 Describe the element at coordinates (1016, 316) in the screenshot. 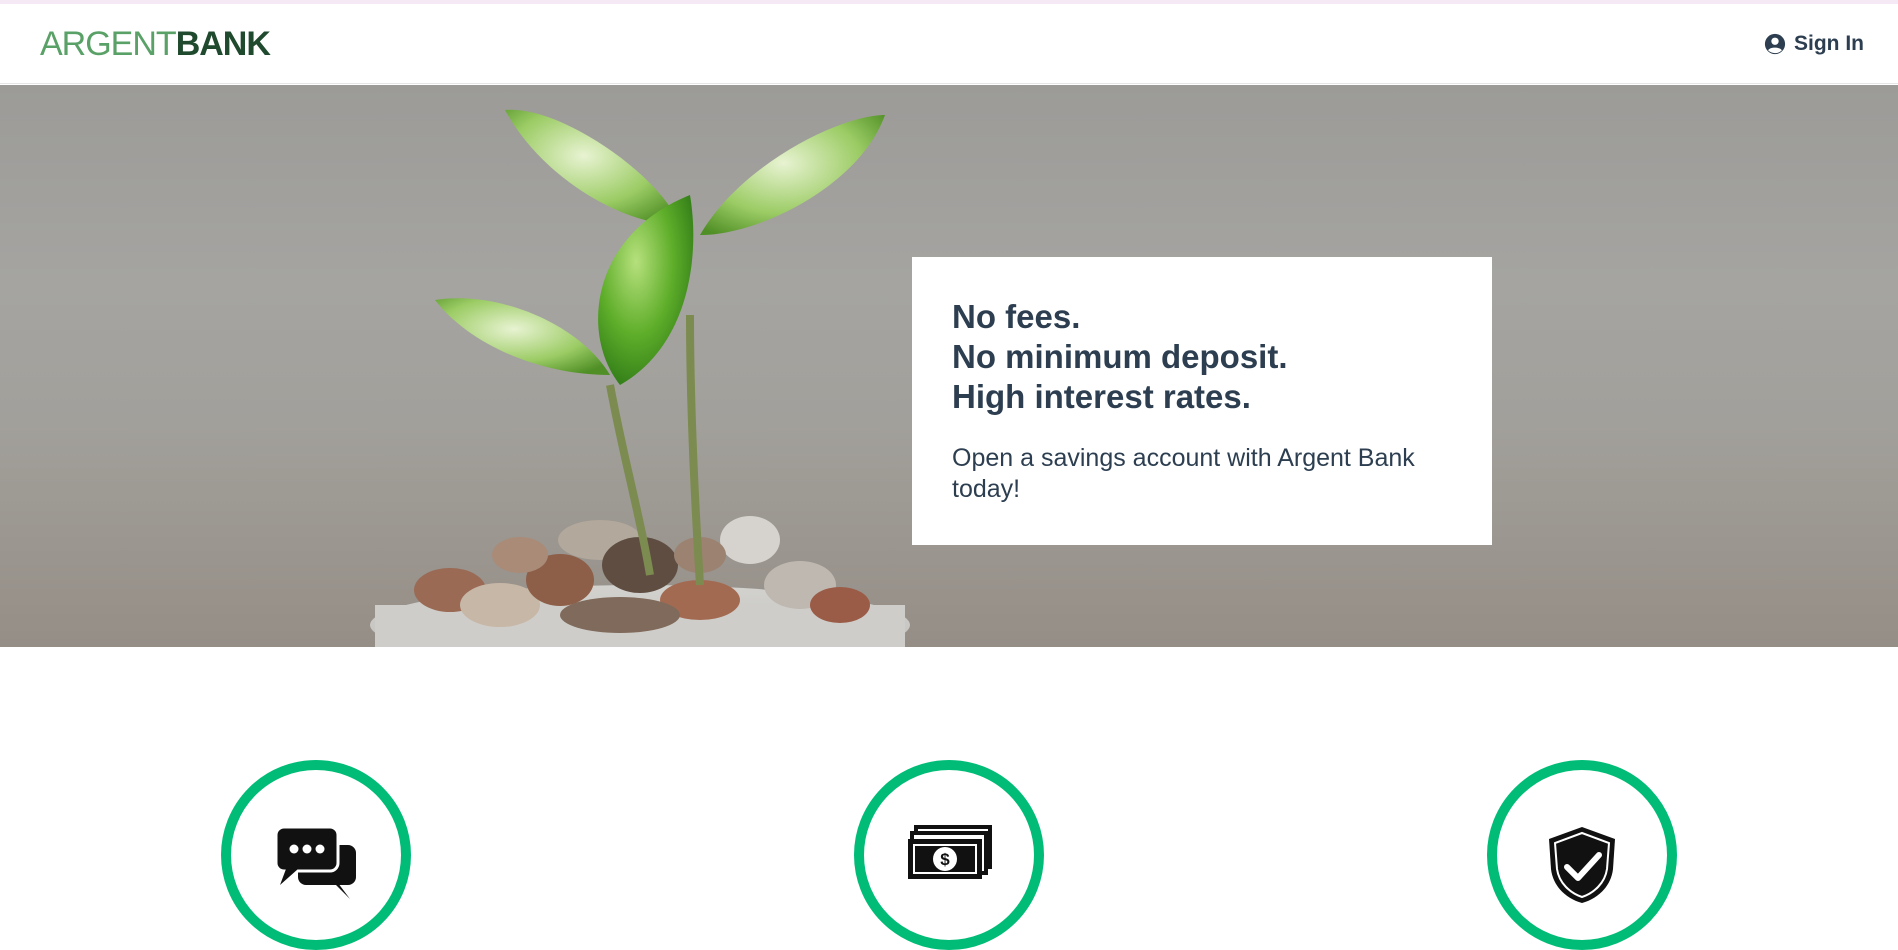

I see `hero-headline-line-1: No fees.` at that location.